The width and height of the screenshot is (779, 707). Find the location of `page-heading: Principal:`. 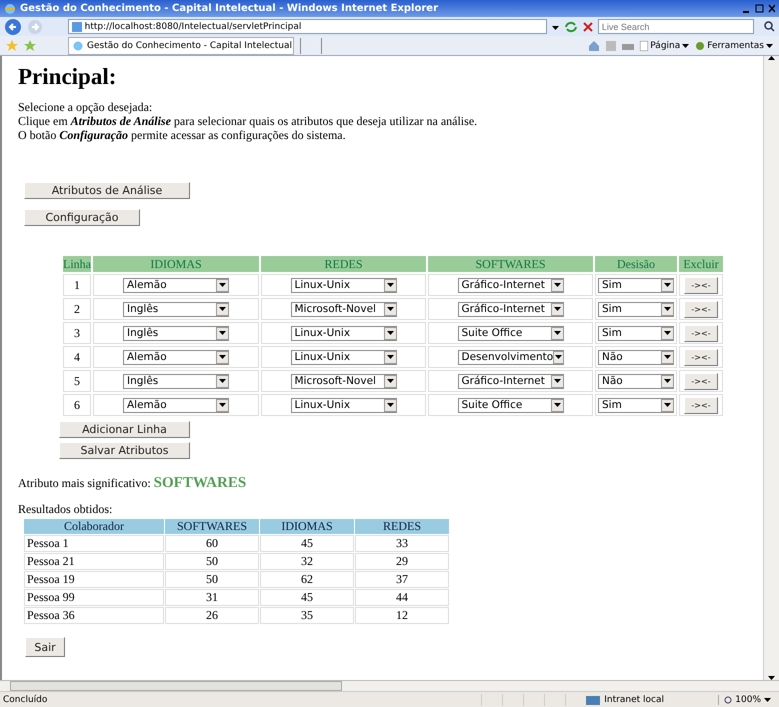

page-heading: Principal: is located at coordinates (68, 77).